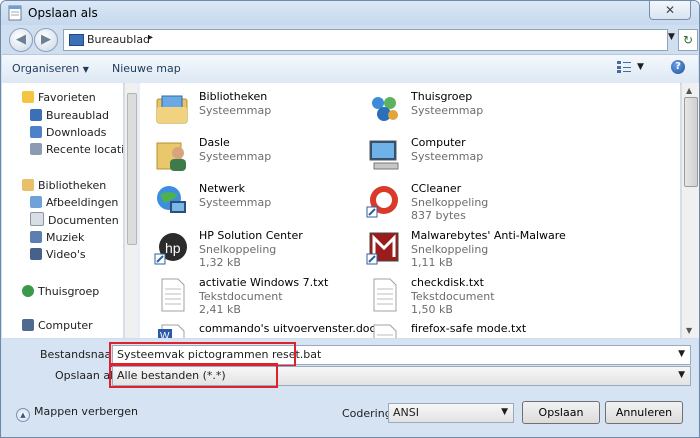 The image size is (700, 438). I want to click on window-title: Opslaan als, so click(63, 13).